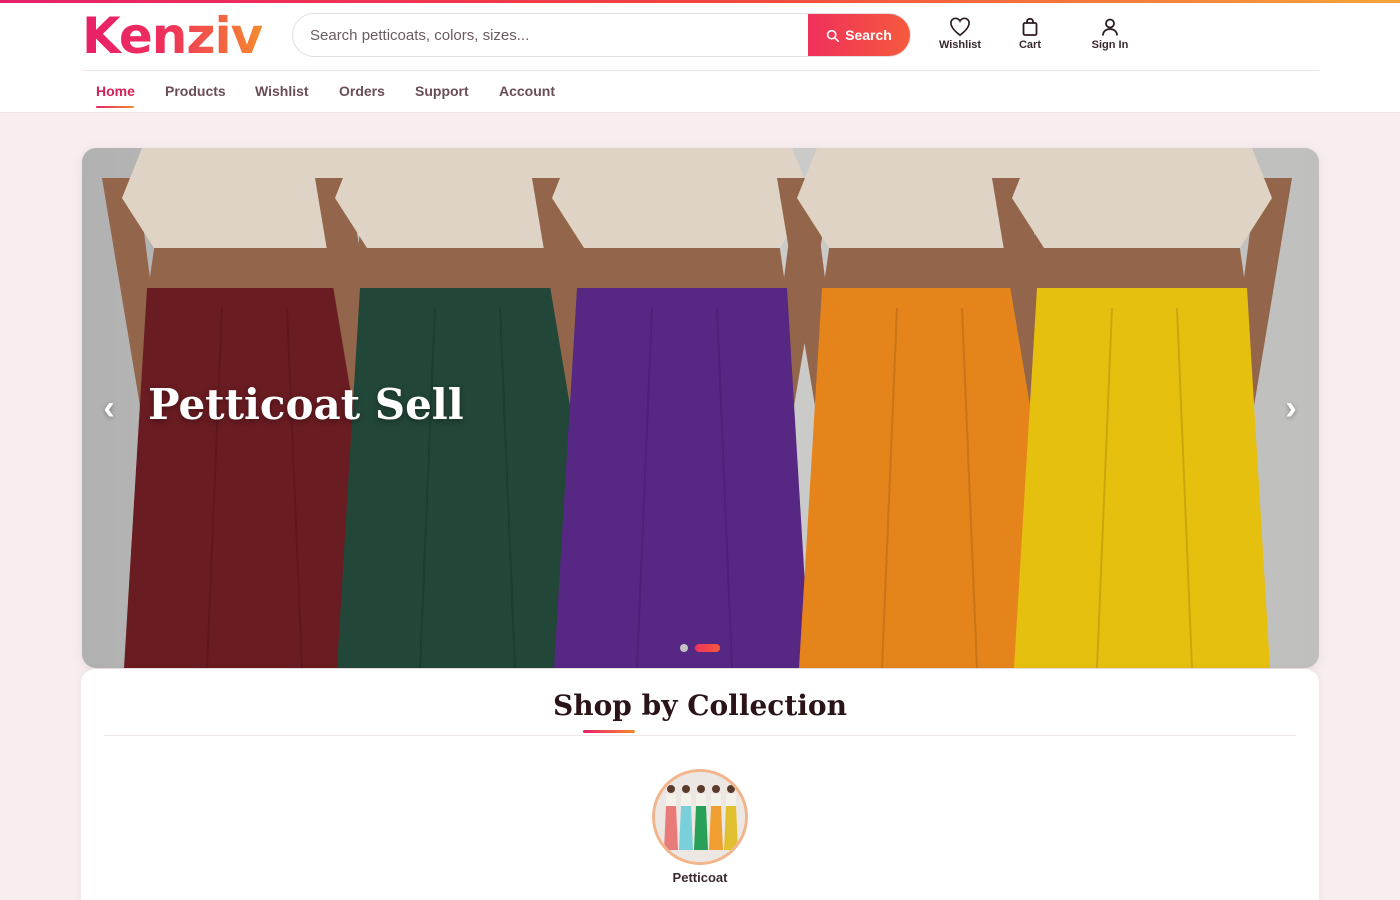  I want to click on hero-title: Petticoat Sell, so click(306, 404).